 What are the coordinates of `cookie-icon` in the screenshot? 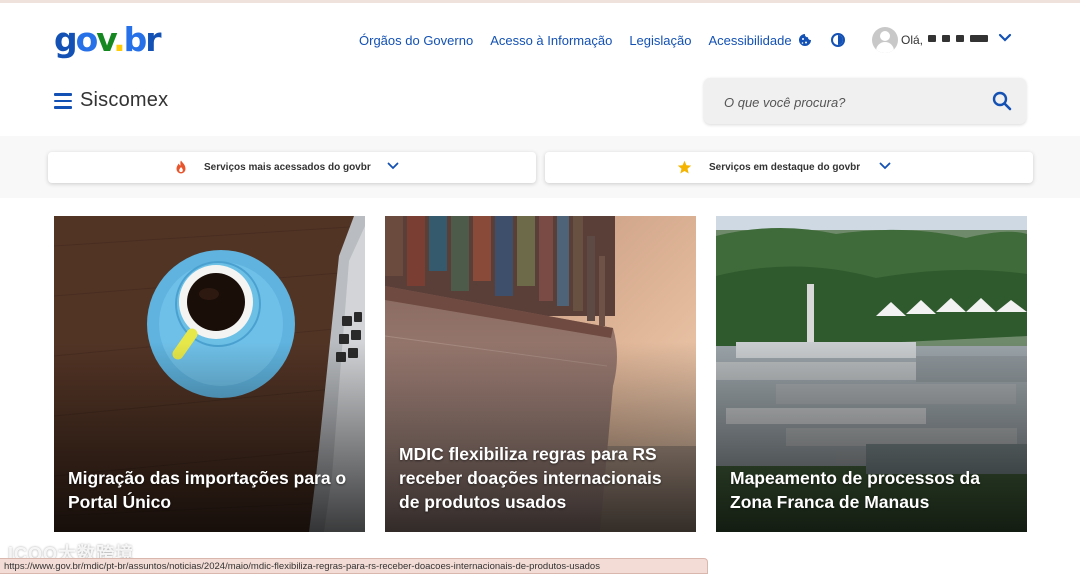 It's located at (807, 40).